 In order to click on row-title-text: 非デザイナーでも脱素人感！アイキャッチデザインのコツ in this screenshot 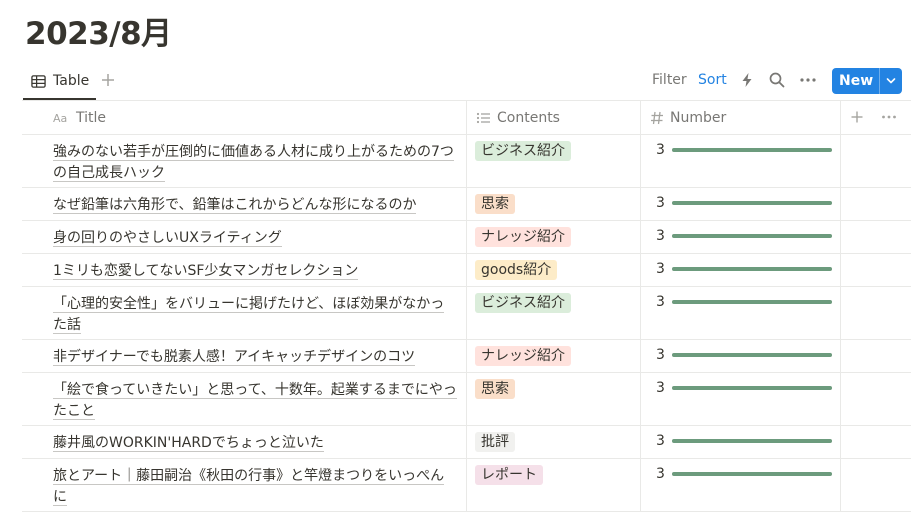, I will do `click(234, 357)`.